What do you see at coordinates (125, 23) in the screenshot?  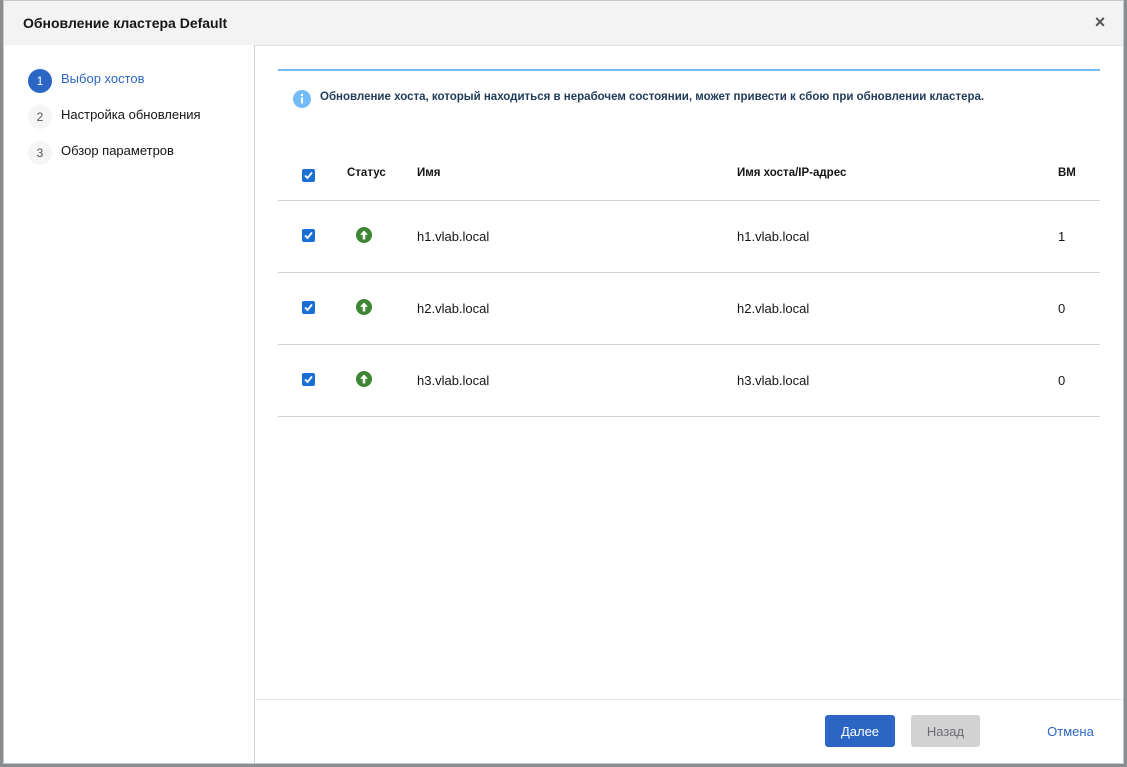 I see `dialog-title: Обновление кластера Default` at bounding box center [125, 23].